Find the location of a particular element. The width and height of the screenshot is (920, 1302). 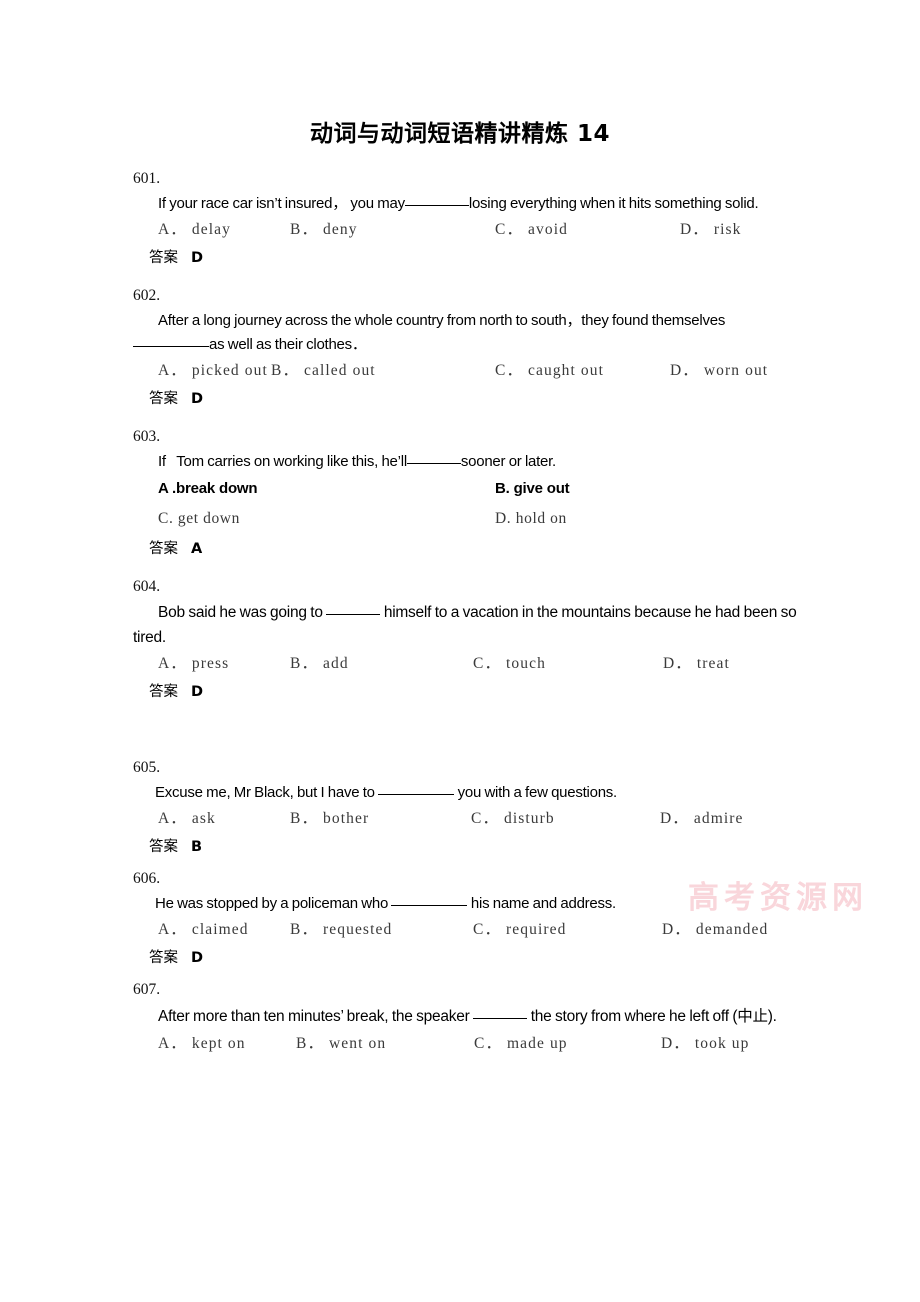

option-b: B． went on is located at coordinates (341, 1043).